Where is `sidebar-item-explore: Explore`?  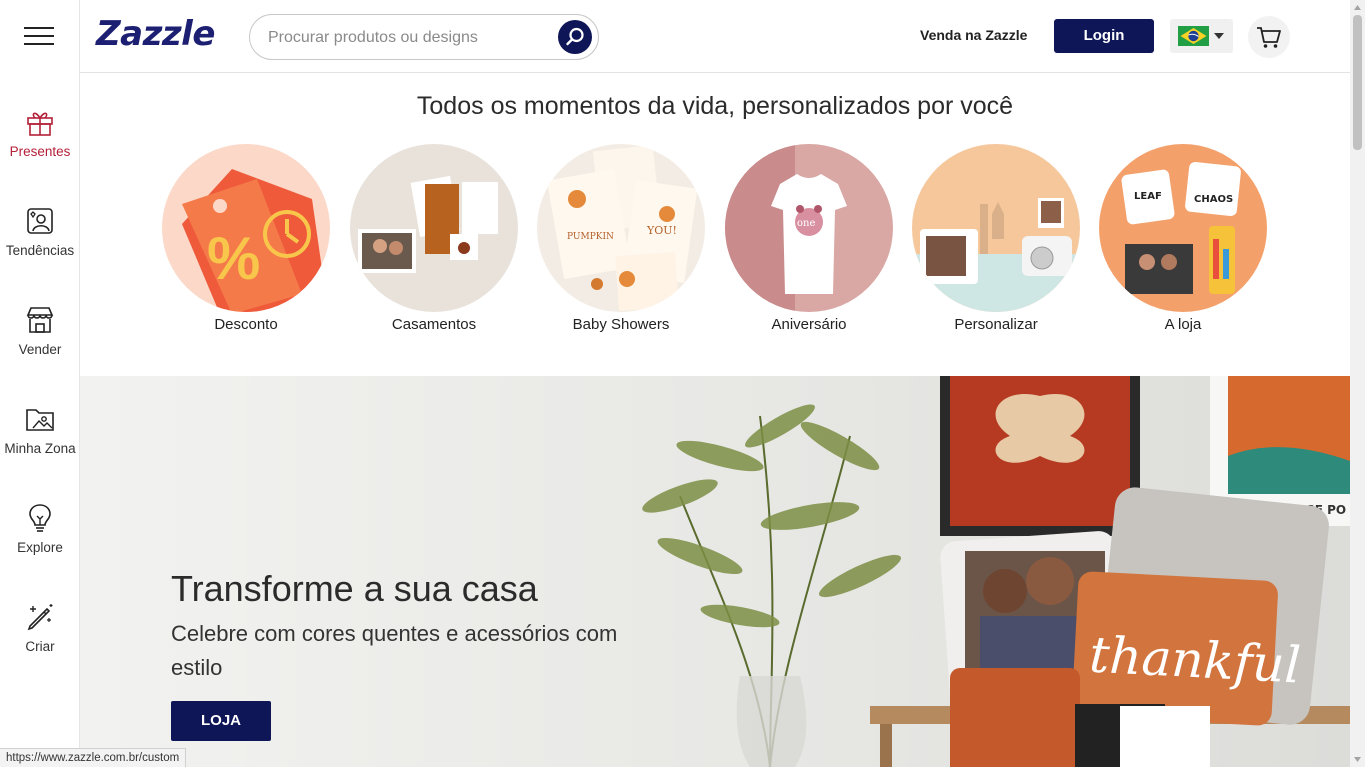
sidebar-item-explore: Explore is located at coordinates (40, 542).